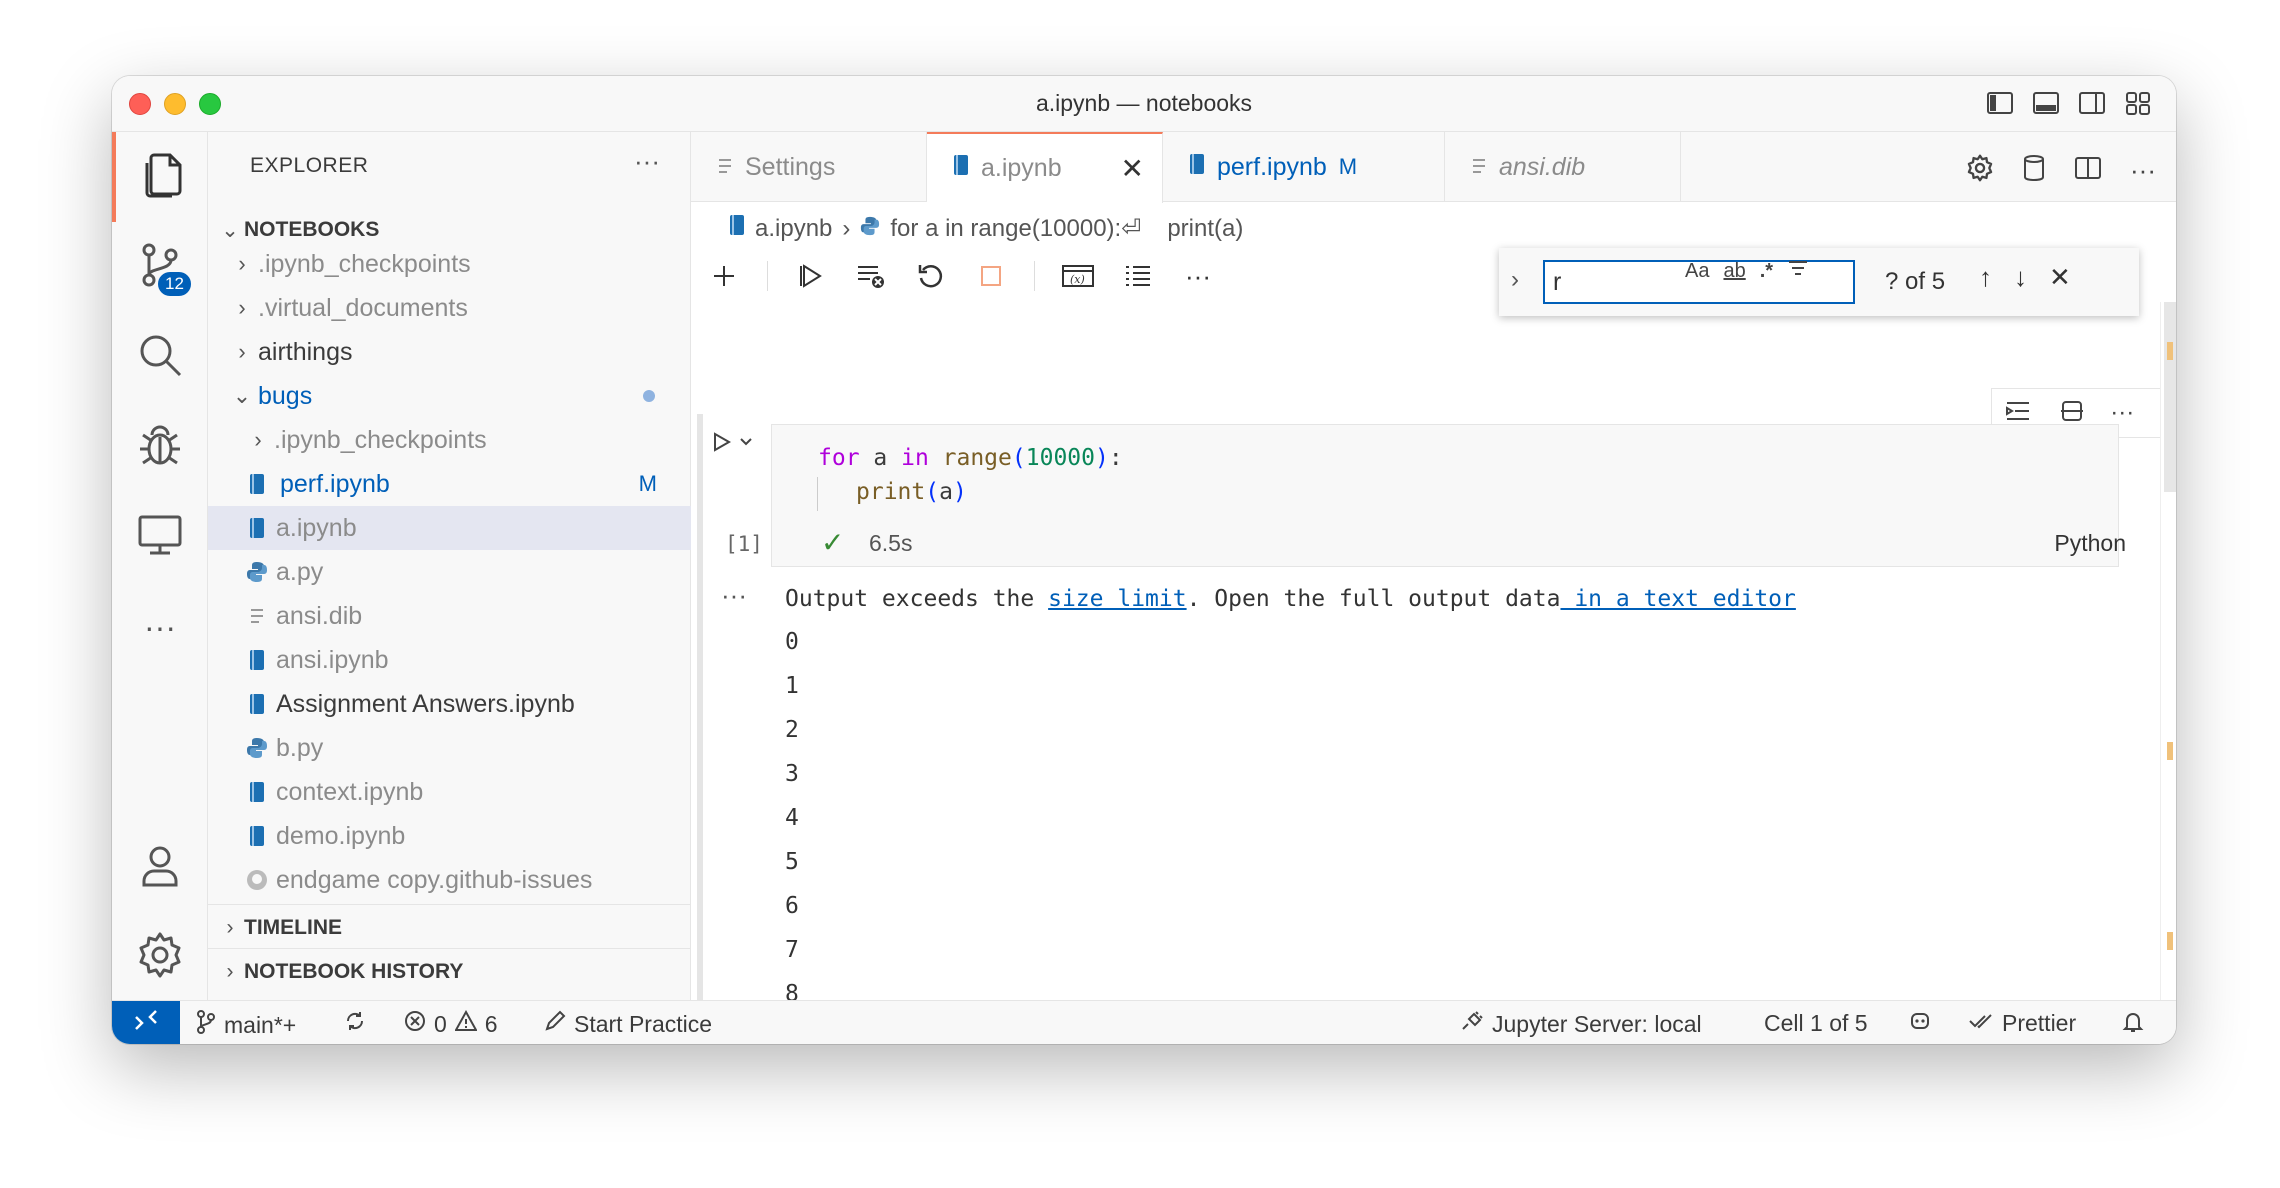 The width and height of the screenshot is (2280, 1188). I want to click on timeline-section-header: › TIMELINE, so click(449, 928).